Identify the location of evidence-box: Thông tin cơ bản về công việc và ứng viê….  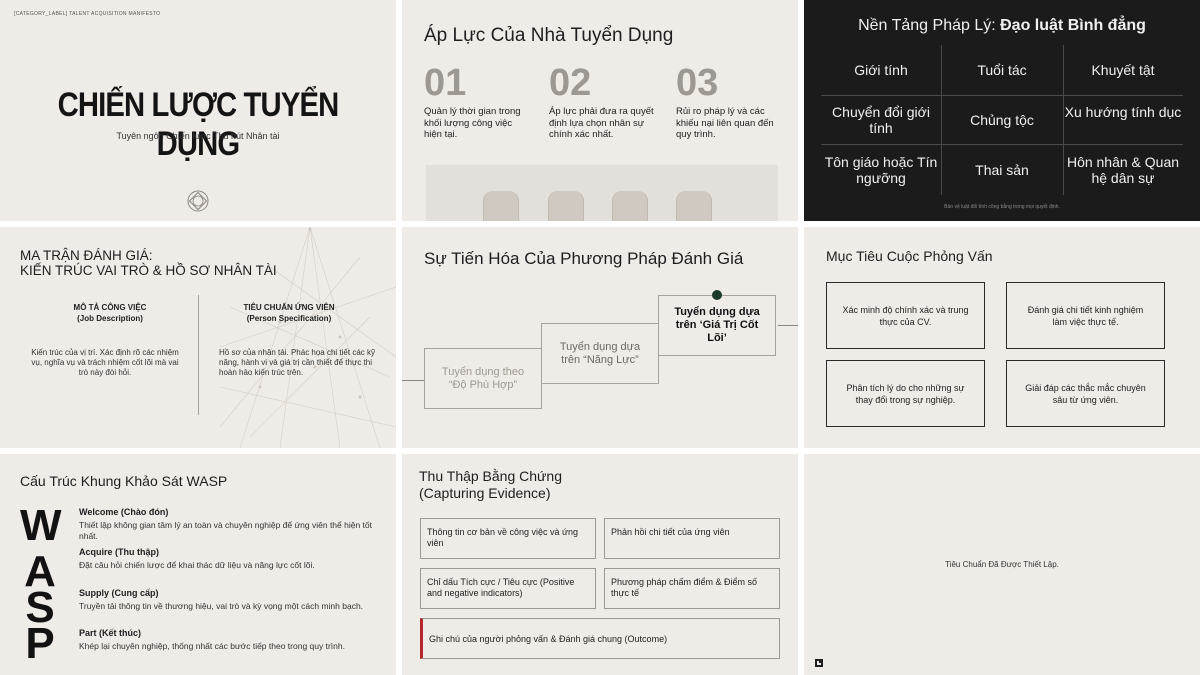
(508, 538).